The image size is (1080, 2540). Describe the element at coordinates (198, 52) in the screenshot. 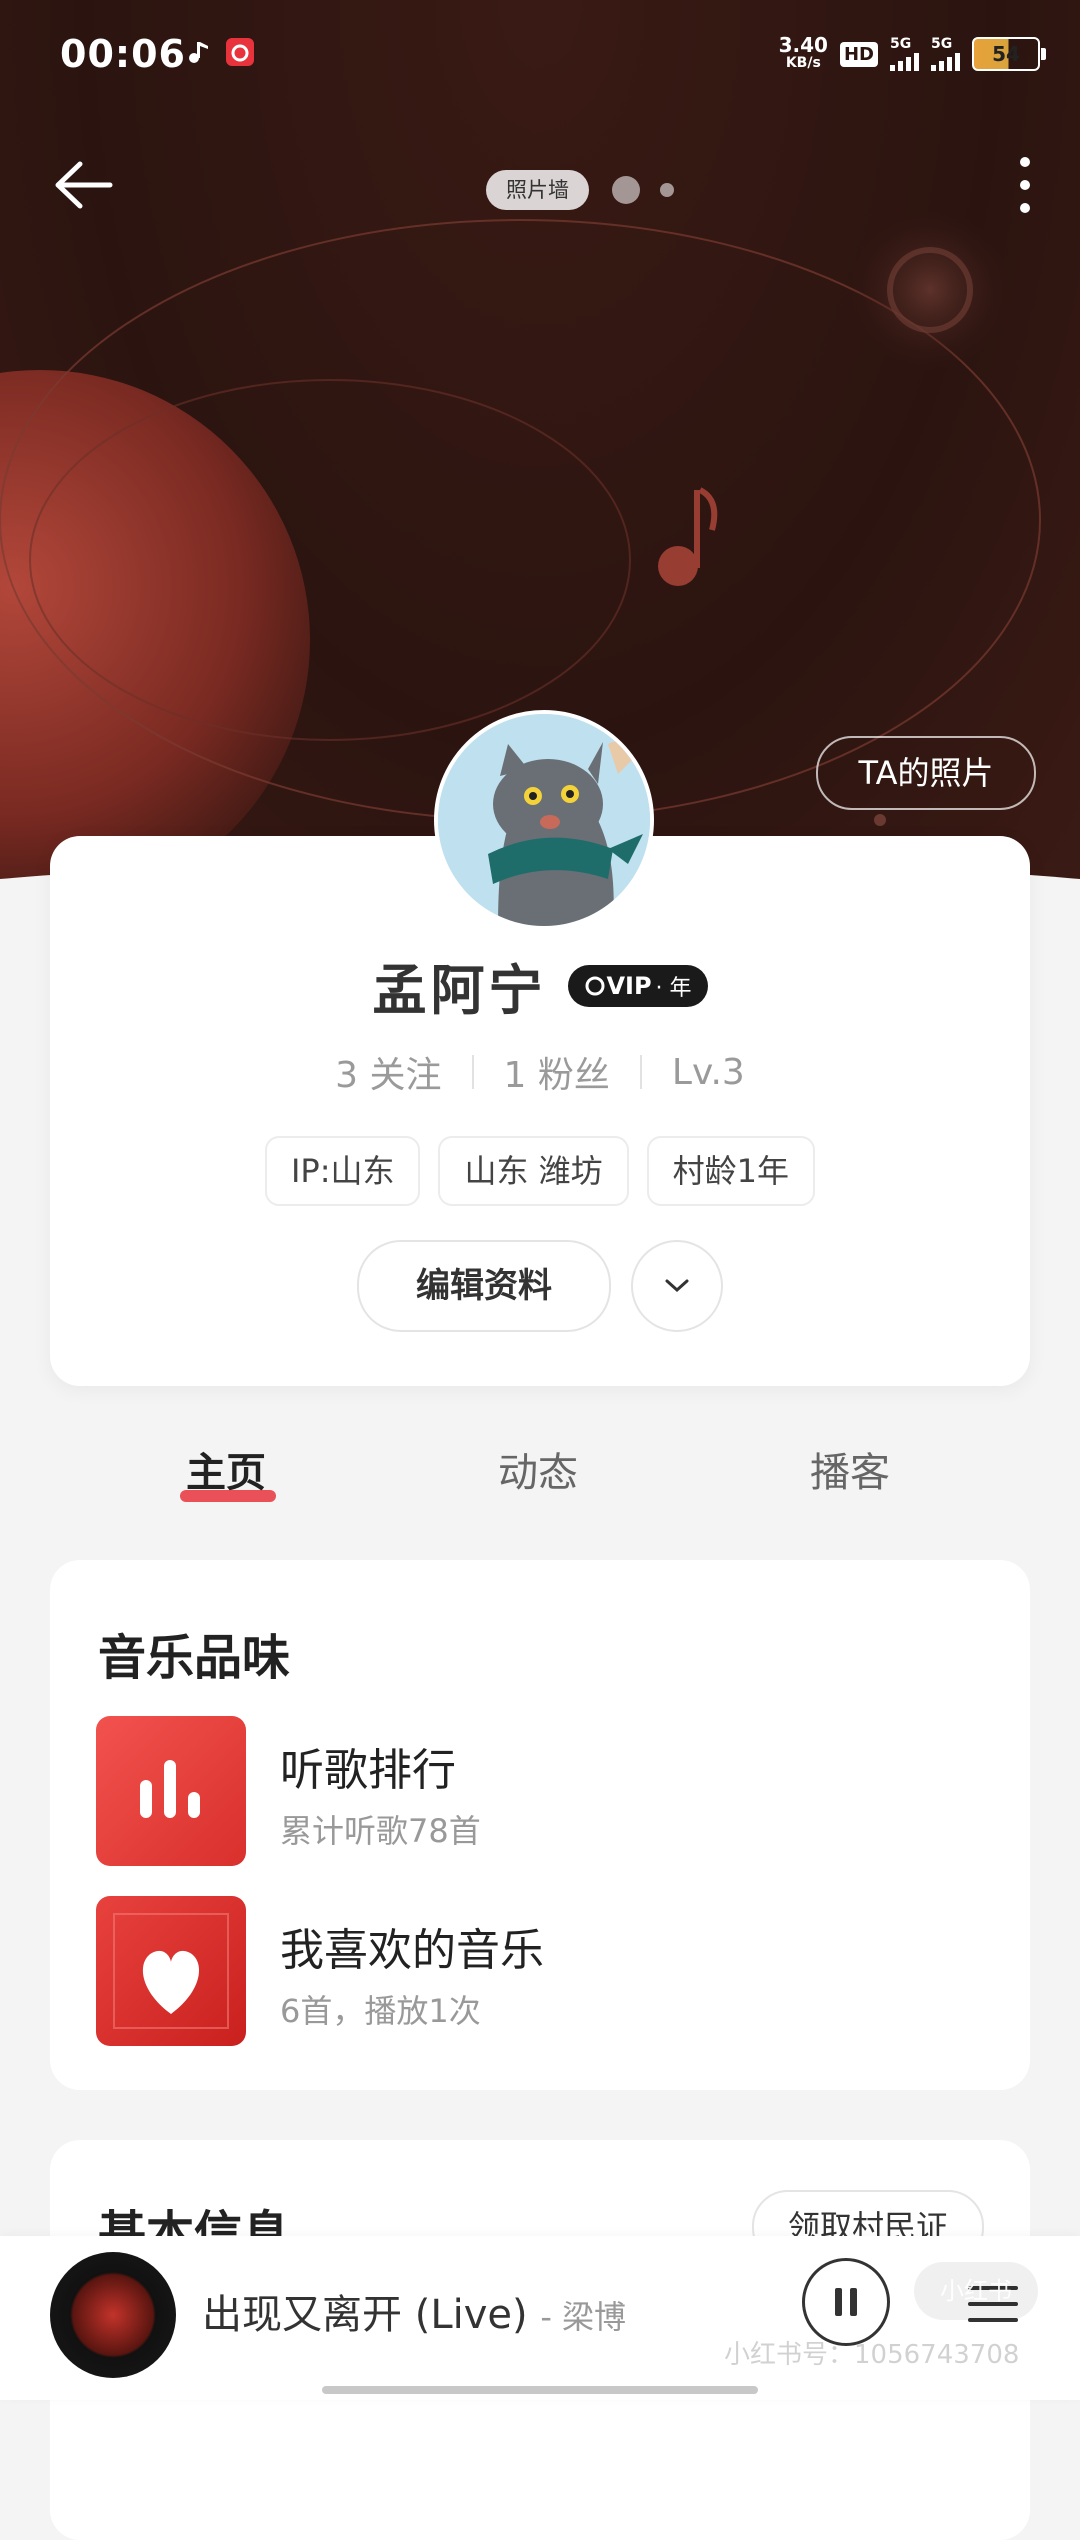

I see `music-note-icon` at that location.